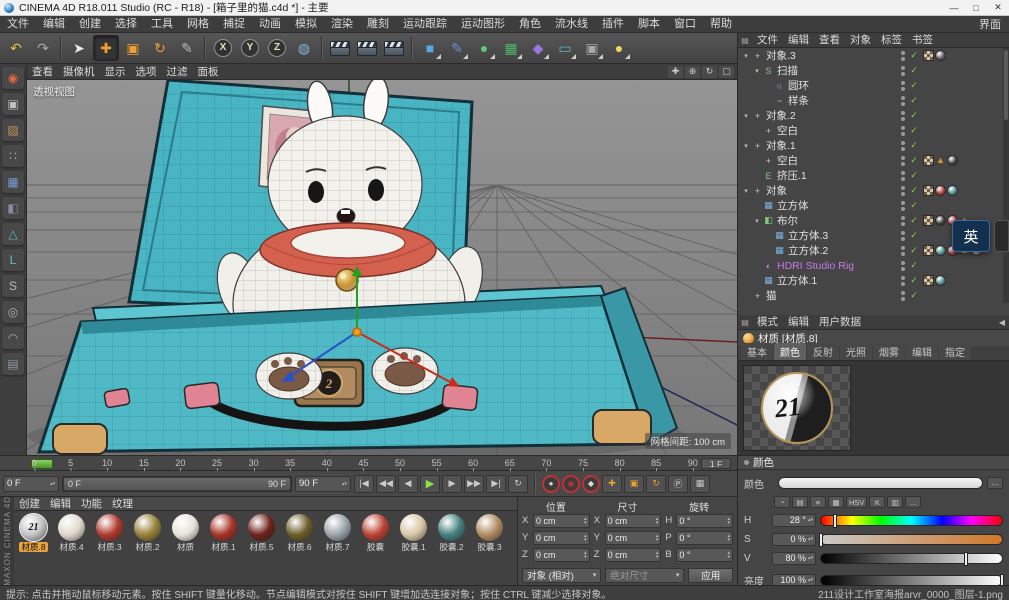  What do you see at coordinates (873, 100) in the screenshot?
I see `object-row-4: ~ 样条 ✓` at bounding box center [873, 100].